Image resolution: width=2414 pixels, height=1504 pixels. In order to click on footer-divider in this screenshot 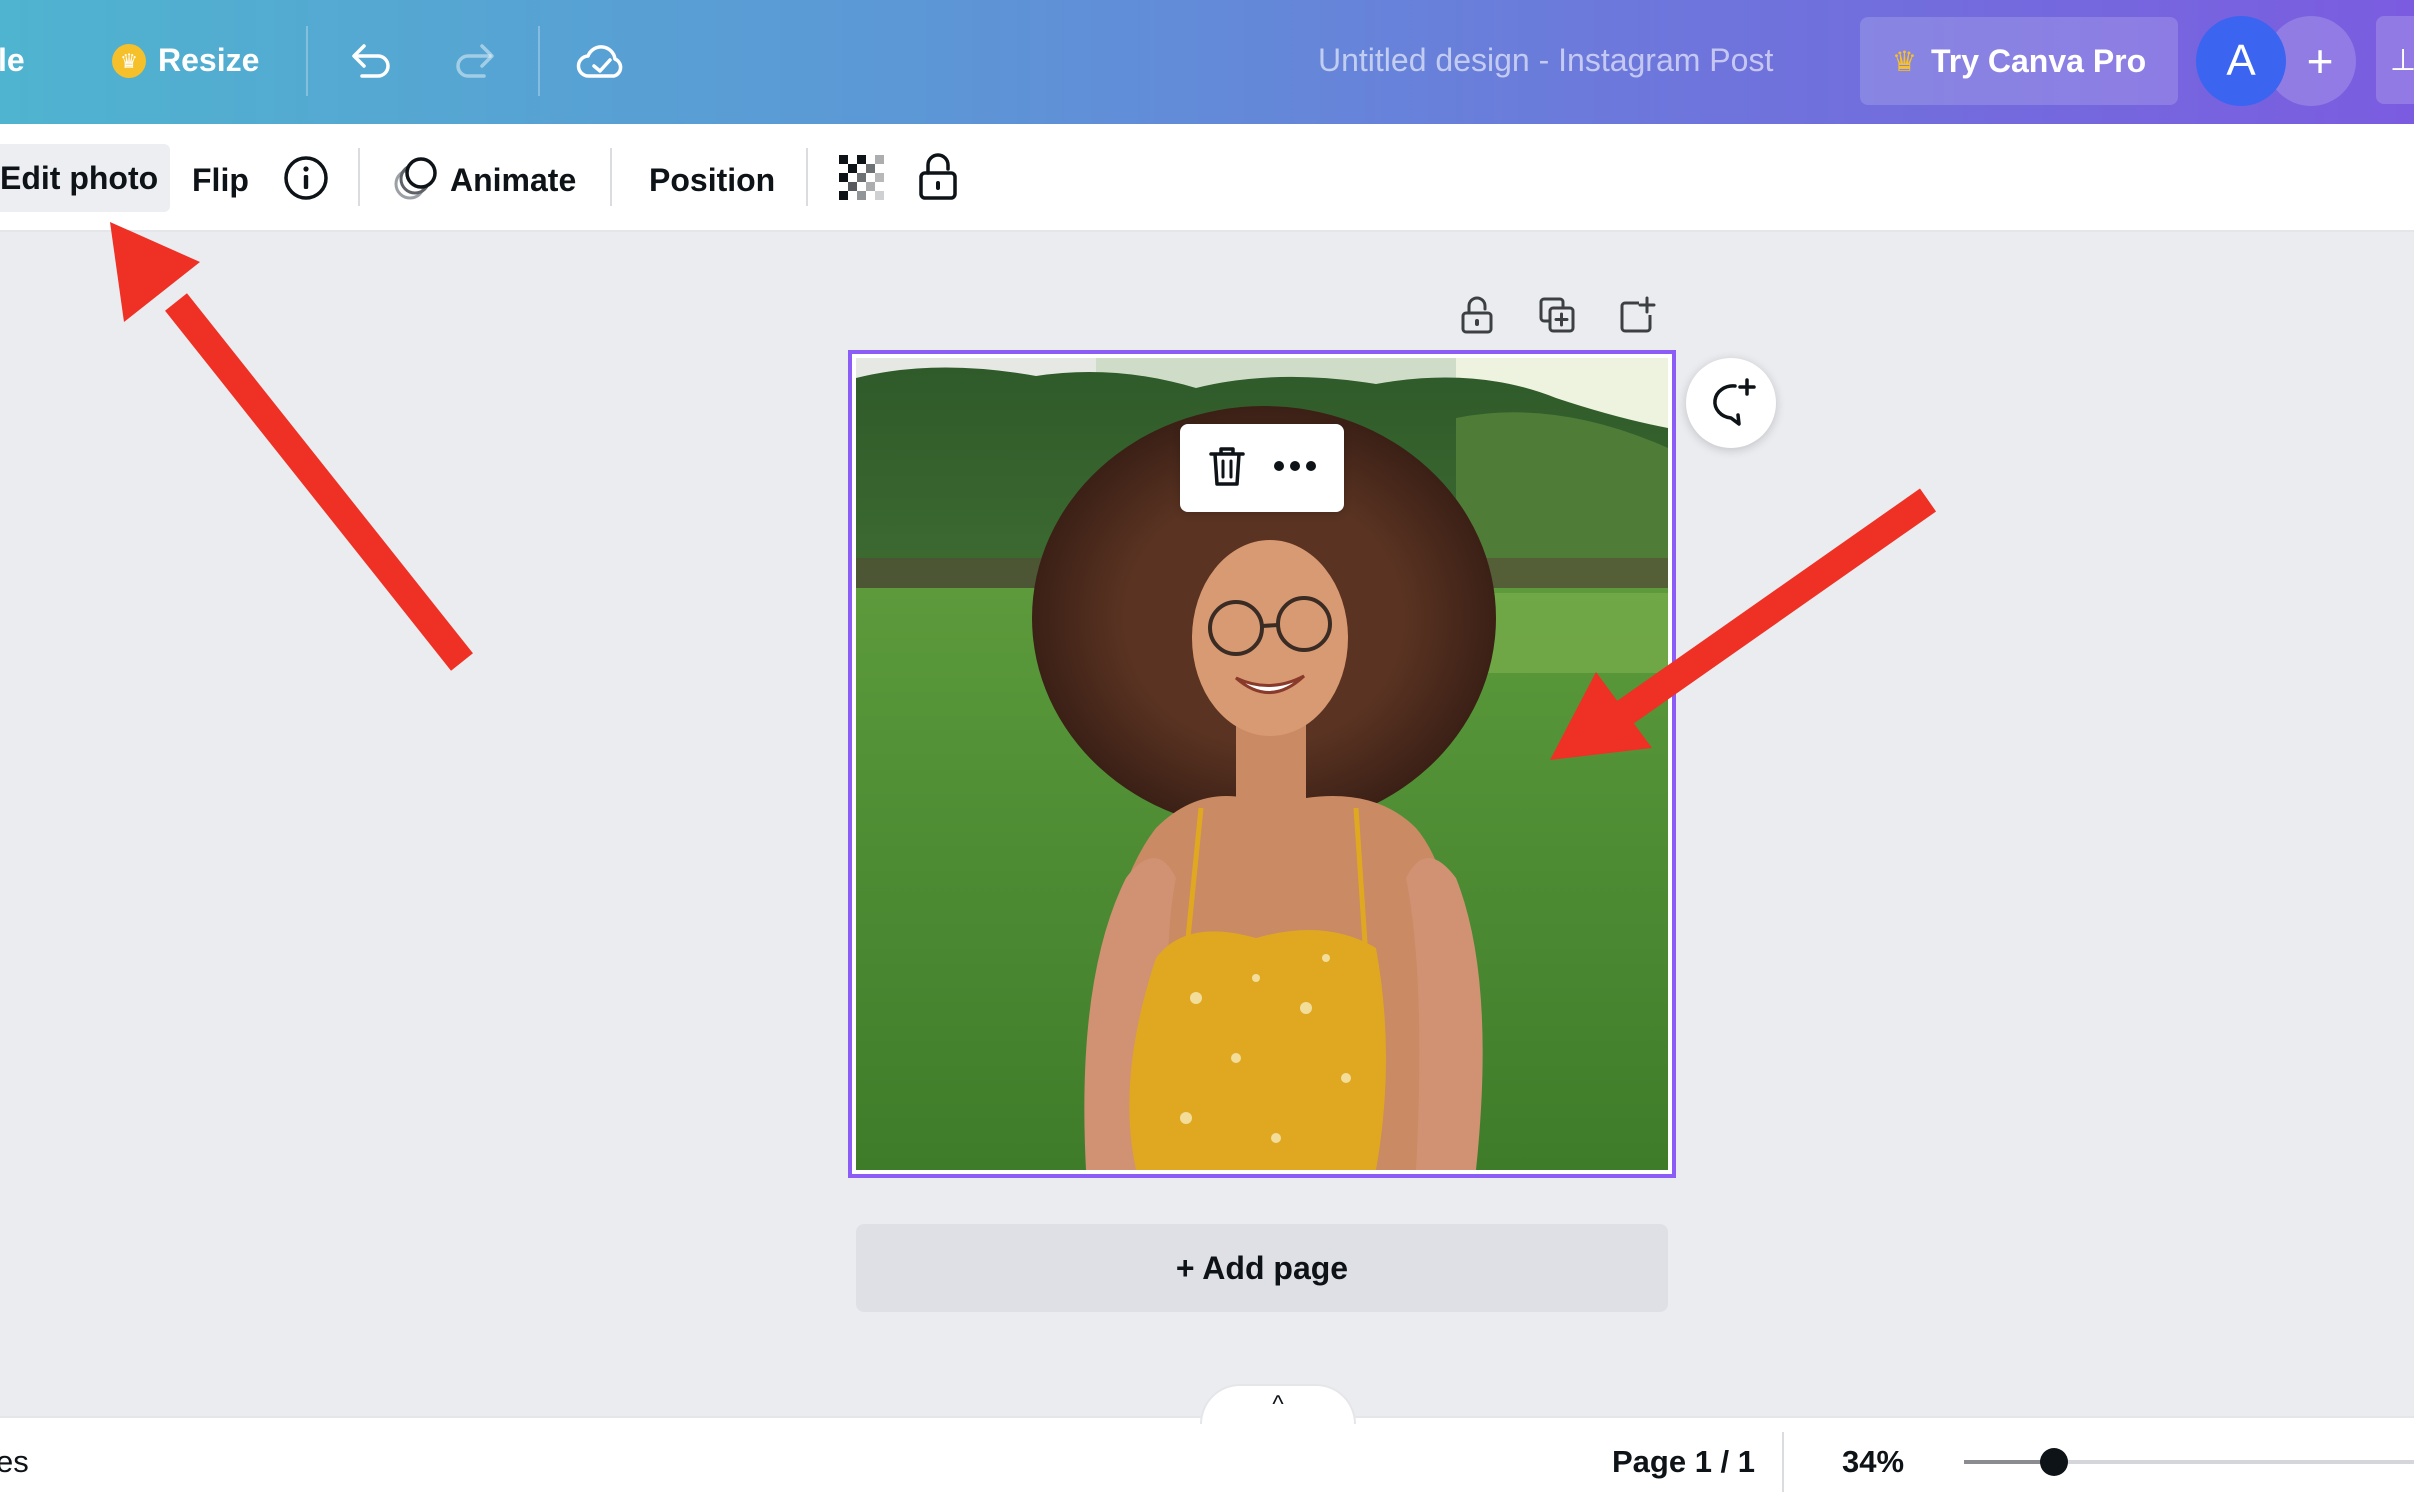, I will do `click(1783, 1462)`.